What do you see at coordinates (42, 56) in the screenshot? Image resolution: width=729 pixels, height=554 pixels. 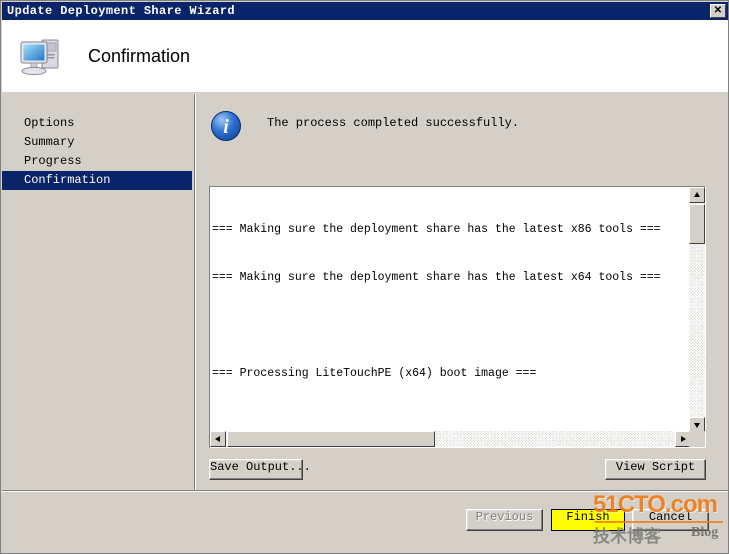 I see `computer-icon` at bounding box center [42, 56].